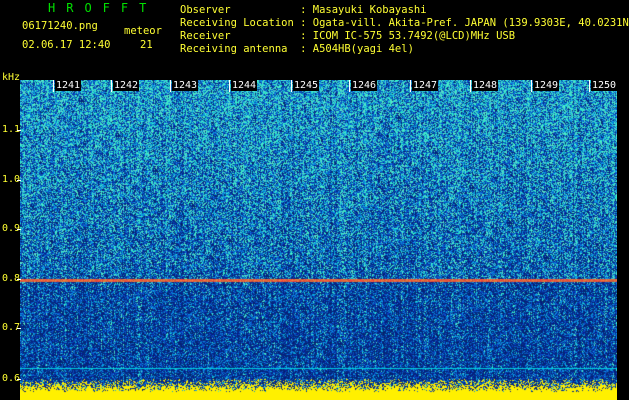 Image resolution: width=629 pixels, height=400 pixels. I want to click on info-label: Observer, so click(240, 10).